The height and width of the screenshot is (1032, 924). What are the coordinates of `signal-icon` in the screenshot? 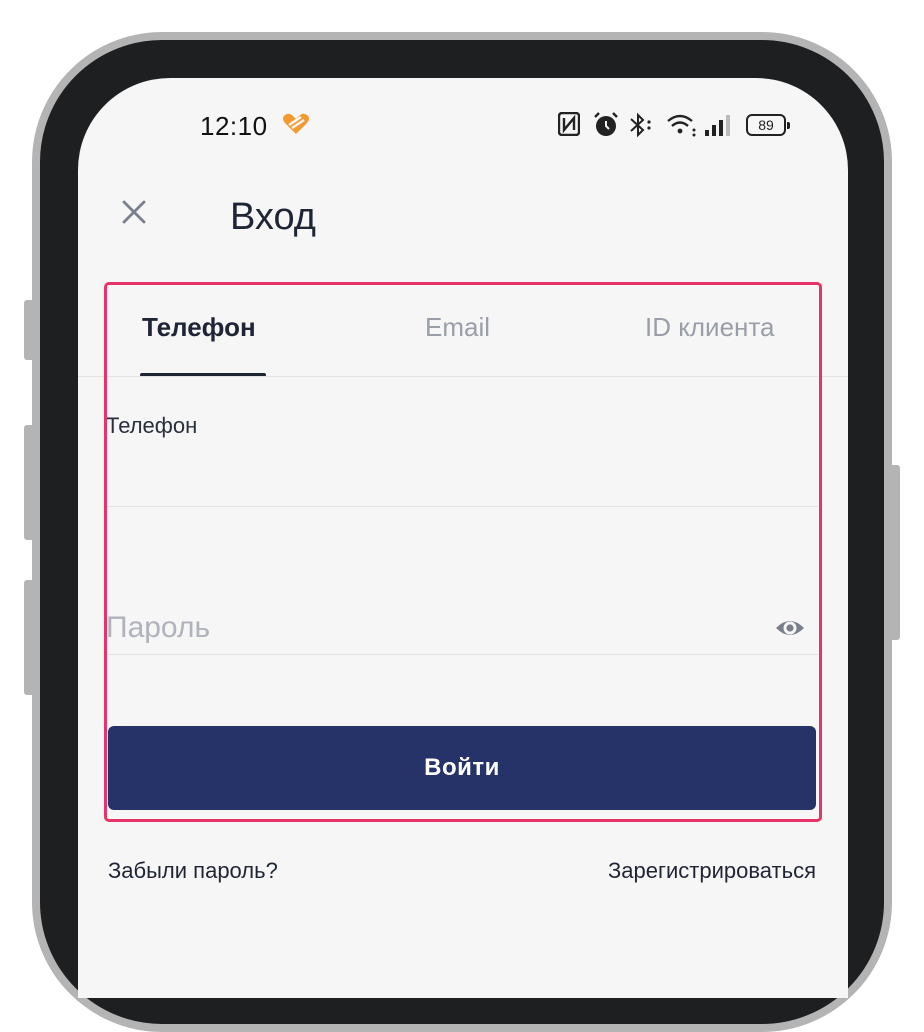 It's located at (717, 125).